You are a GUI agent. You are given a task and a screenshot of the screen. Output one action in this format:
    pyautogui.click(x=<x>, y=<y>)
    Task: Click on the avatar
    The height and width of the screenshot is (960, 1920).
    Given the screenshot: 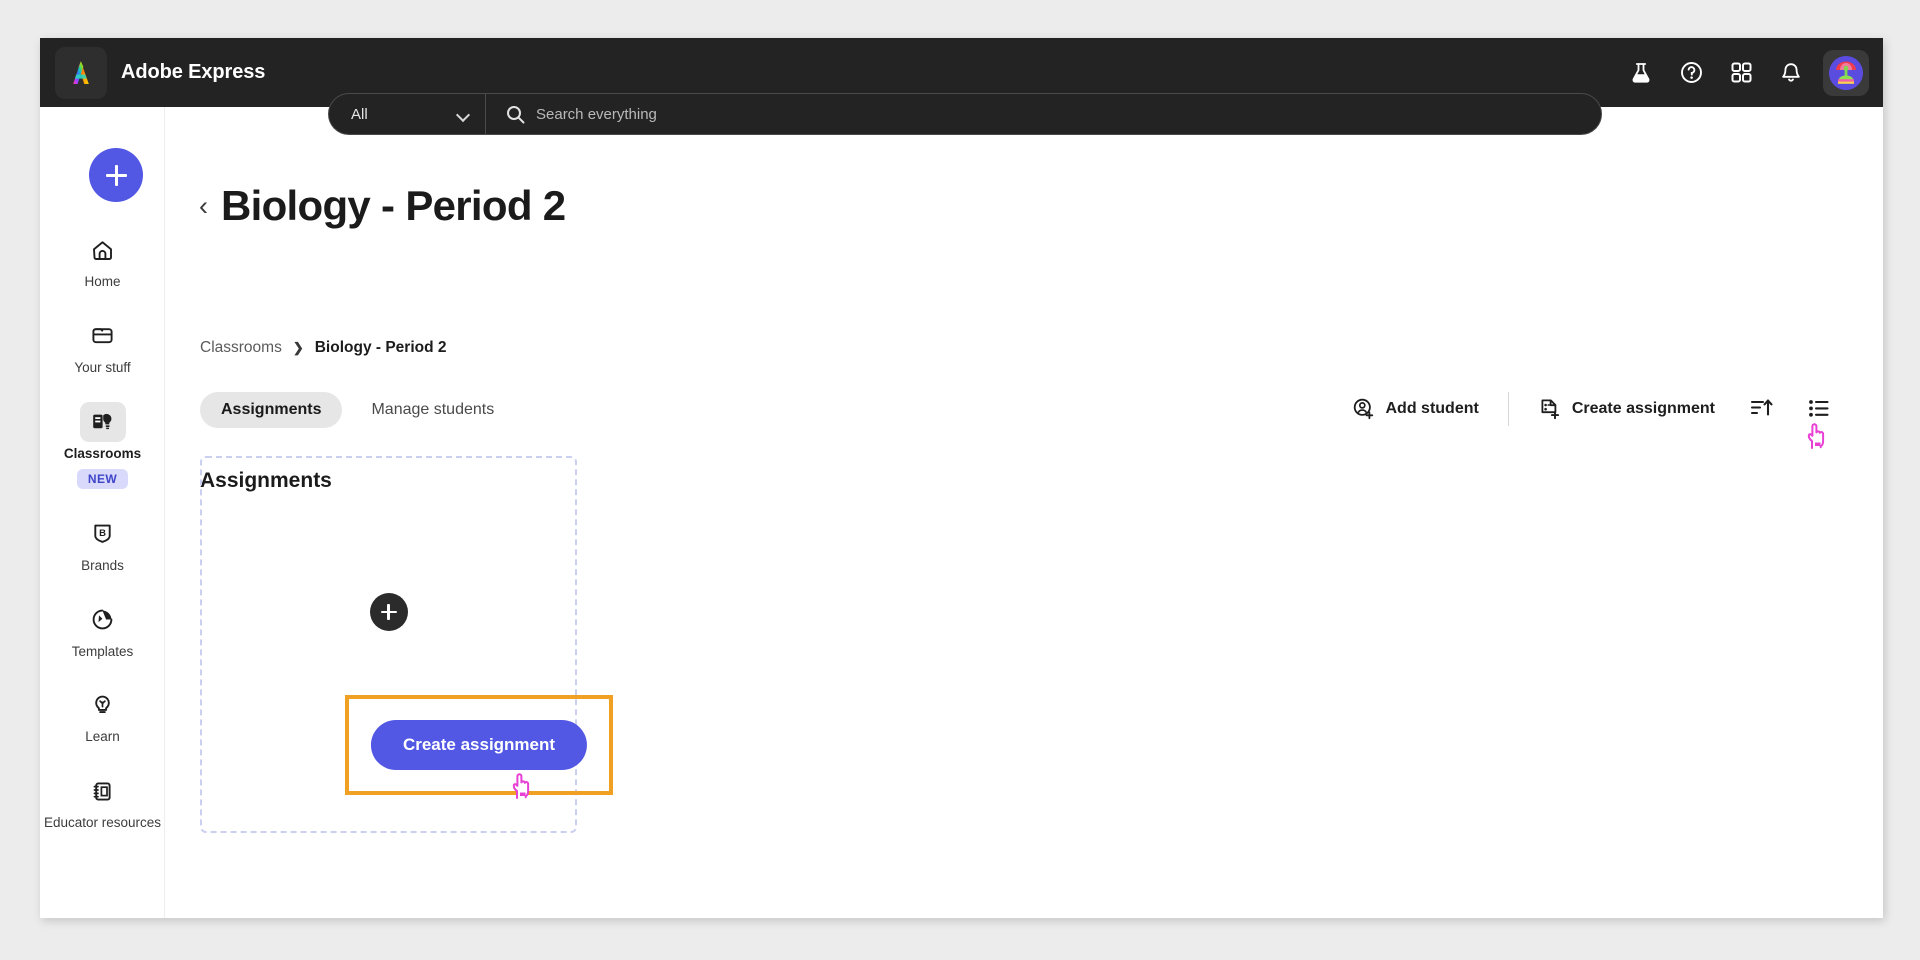 What is the action you would take?
    pyautogui.click(x=1846, y=72)
    